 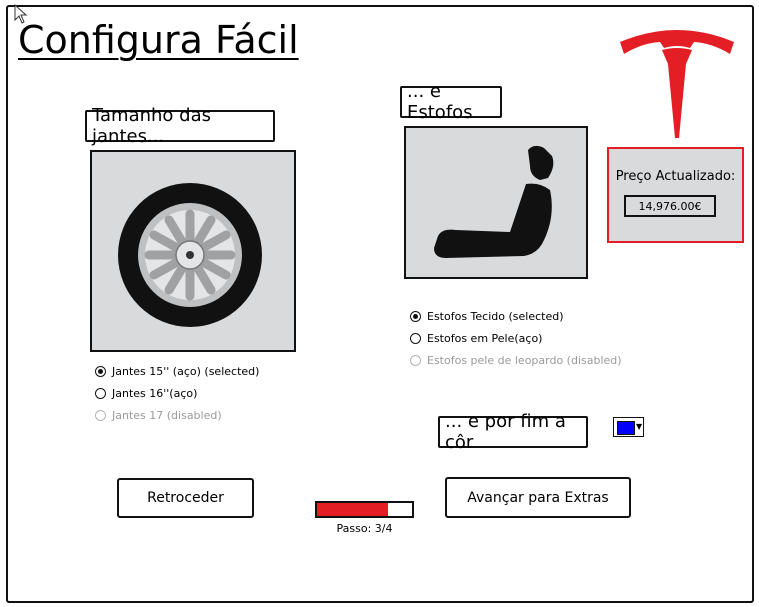 I want to click on price-value: 14,976.00€, so click(x=670, y=206).